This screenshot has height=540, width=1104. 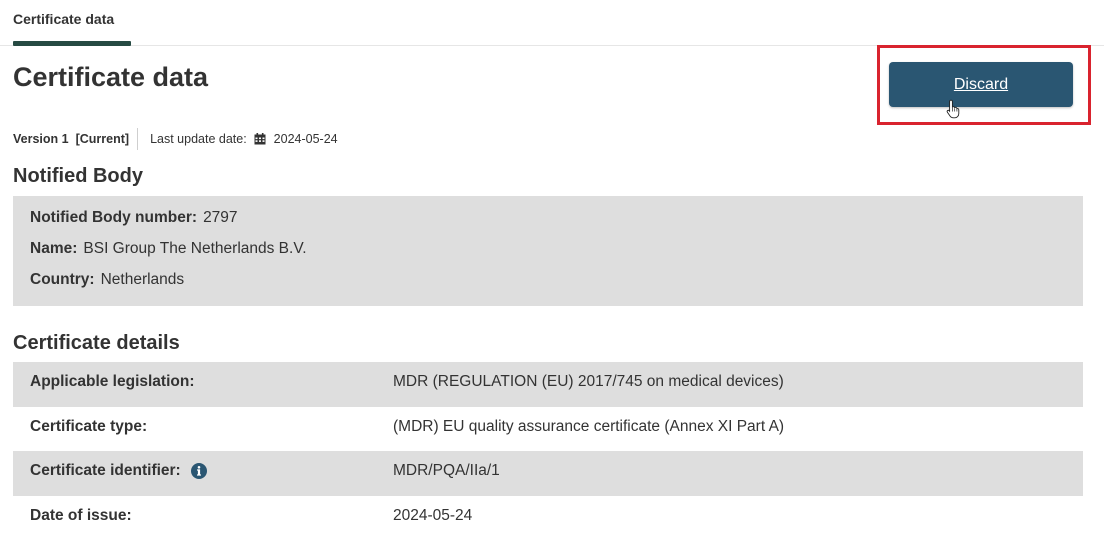 I want to click on row-label-text: Certificate type:, so click(x=88, y=427).